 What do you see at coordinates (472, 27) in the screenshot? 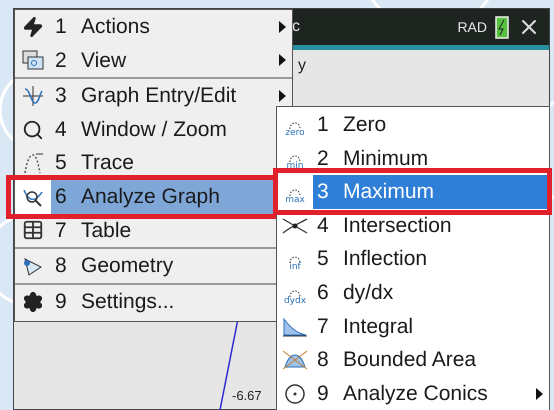
I see `angle-mode: RAD` at bounding box center [472, 27].